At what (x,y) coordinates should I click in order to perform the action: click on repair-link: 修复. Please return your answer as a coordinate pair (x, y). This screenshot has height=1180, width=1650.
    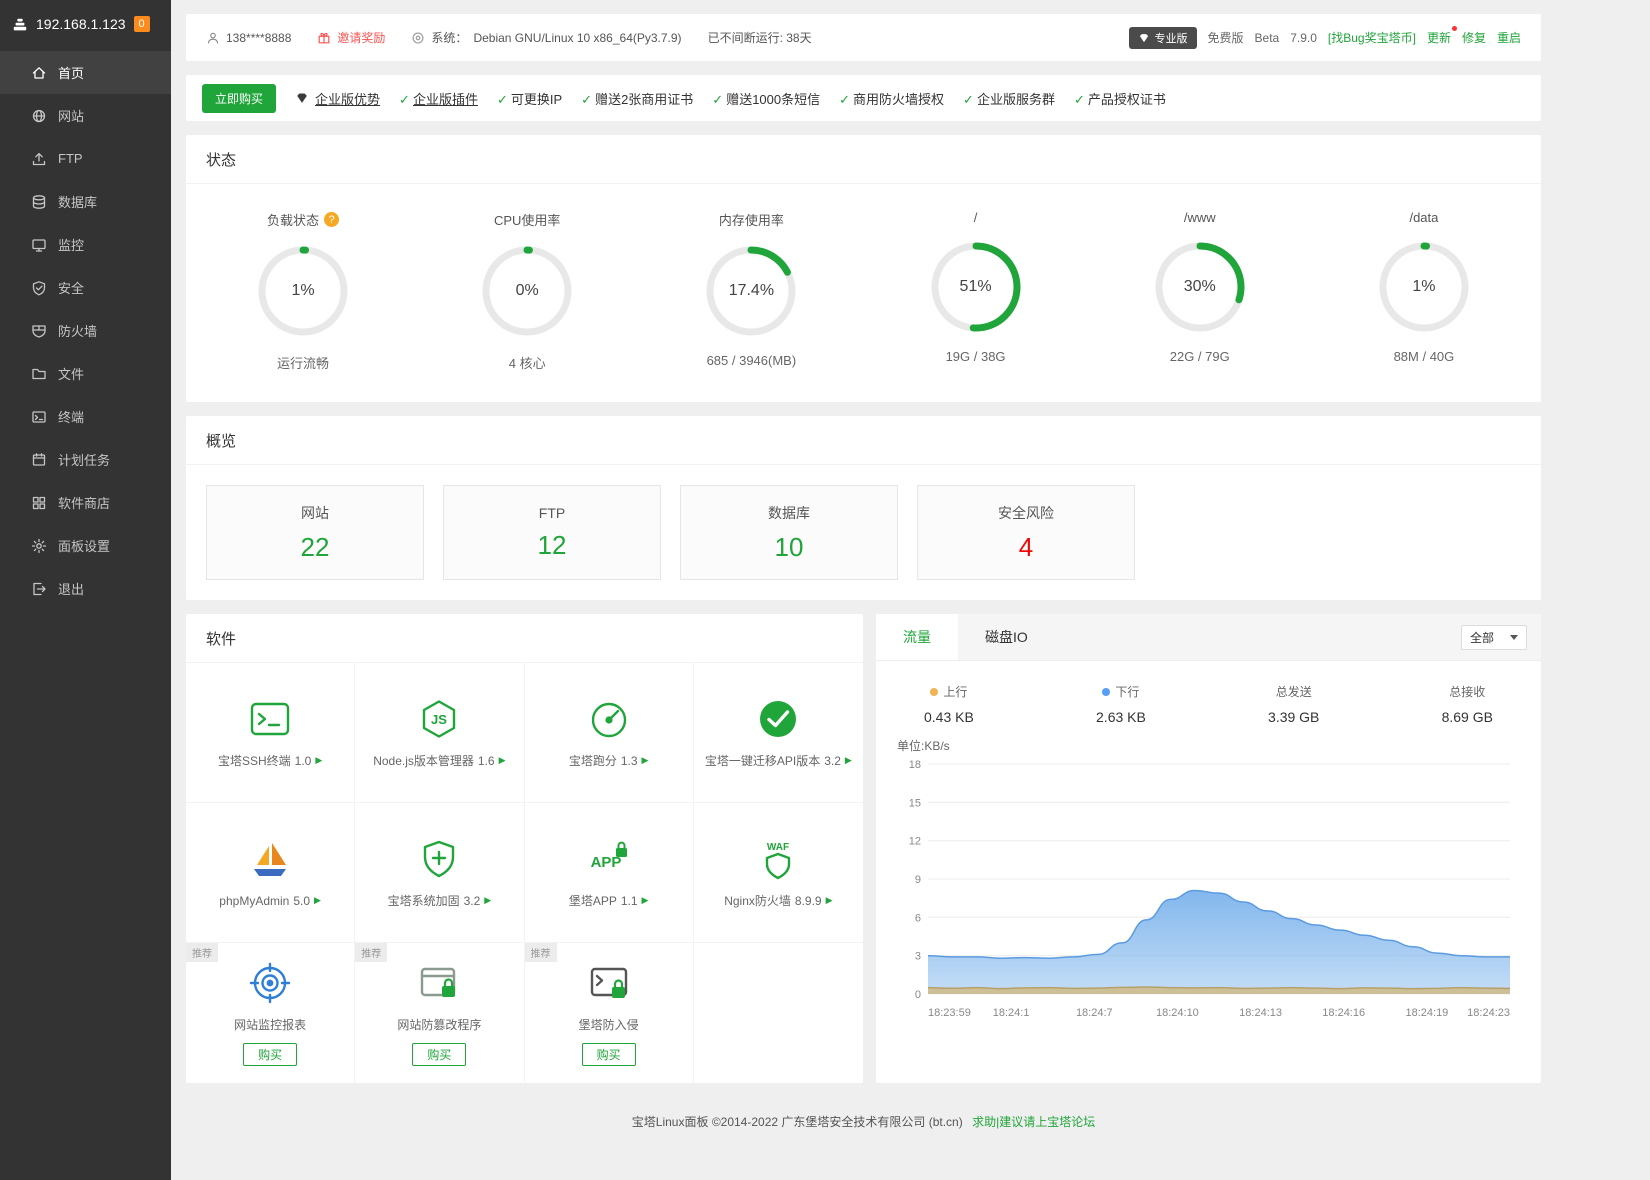
    Looking at the image, I should click on (1474, 37).